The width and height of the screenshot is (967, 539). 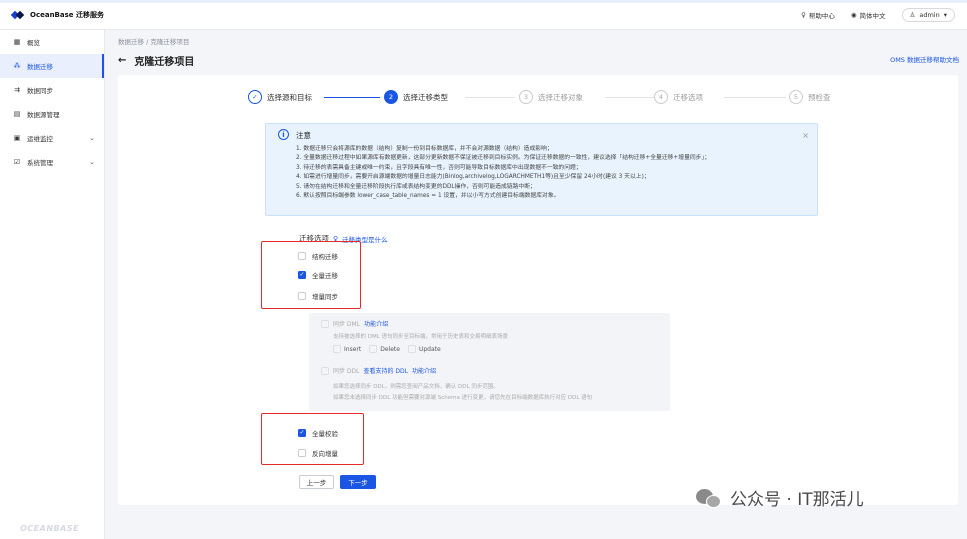 I want to click on step-indicator: ✓ 选择源和目标 2 选择迁移类型 3 选择迁移对象 4 迁移选项 5 预检查, so click(x=548, y=99).